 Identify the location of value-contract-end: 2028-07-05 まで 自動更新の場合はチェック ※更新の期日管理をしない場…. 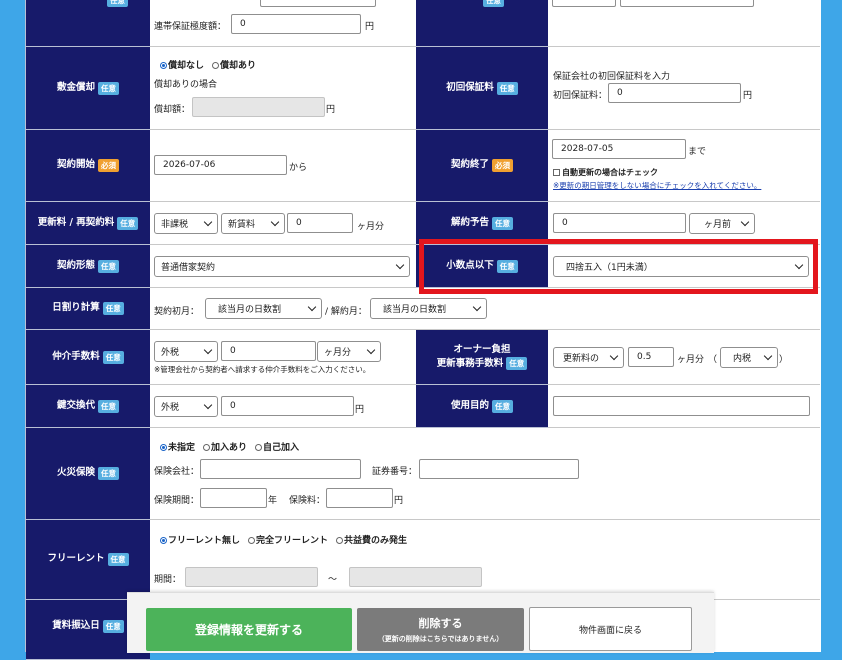
(684, 166).